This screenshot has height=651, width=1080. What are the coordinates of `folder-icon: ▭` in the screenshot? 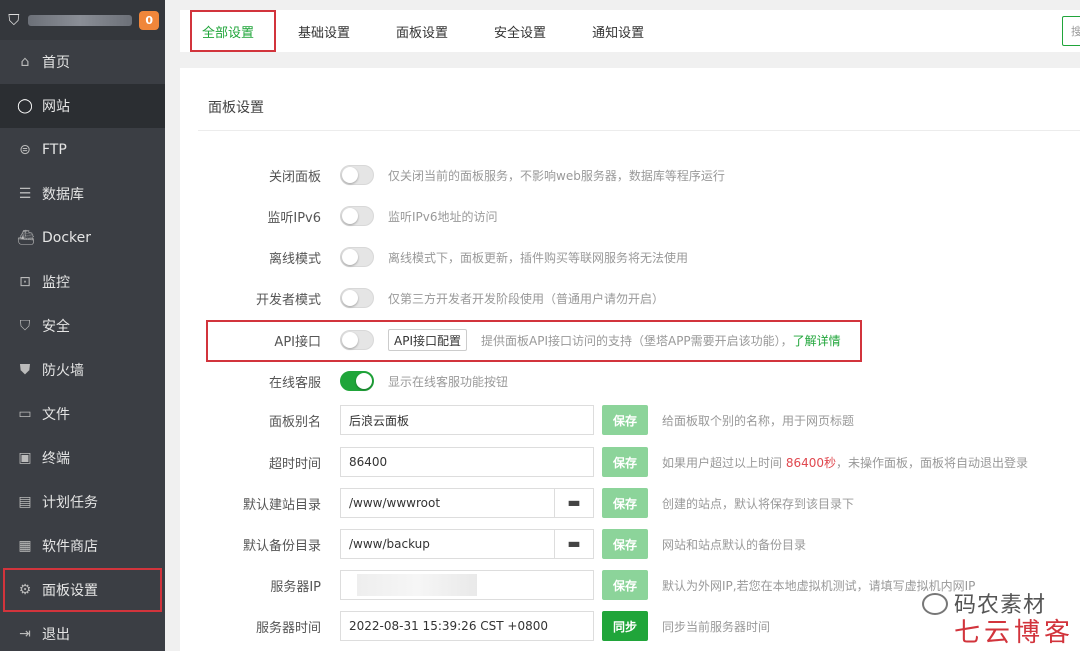 It's located at (25, 414).